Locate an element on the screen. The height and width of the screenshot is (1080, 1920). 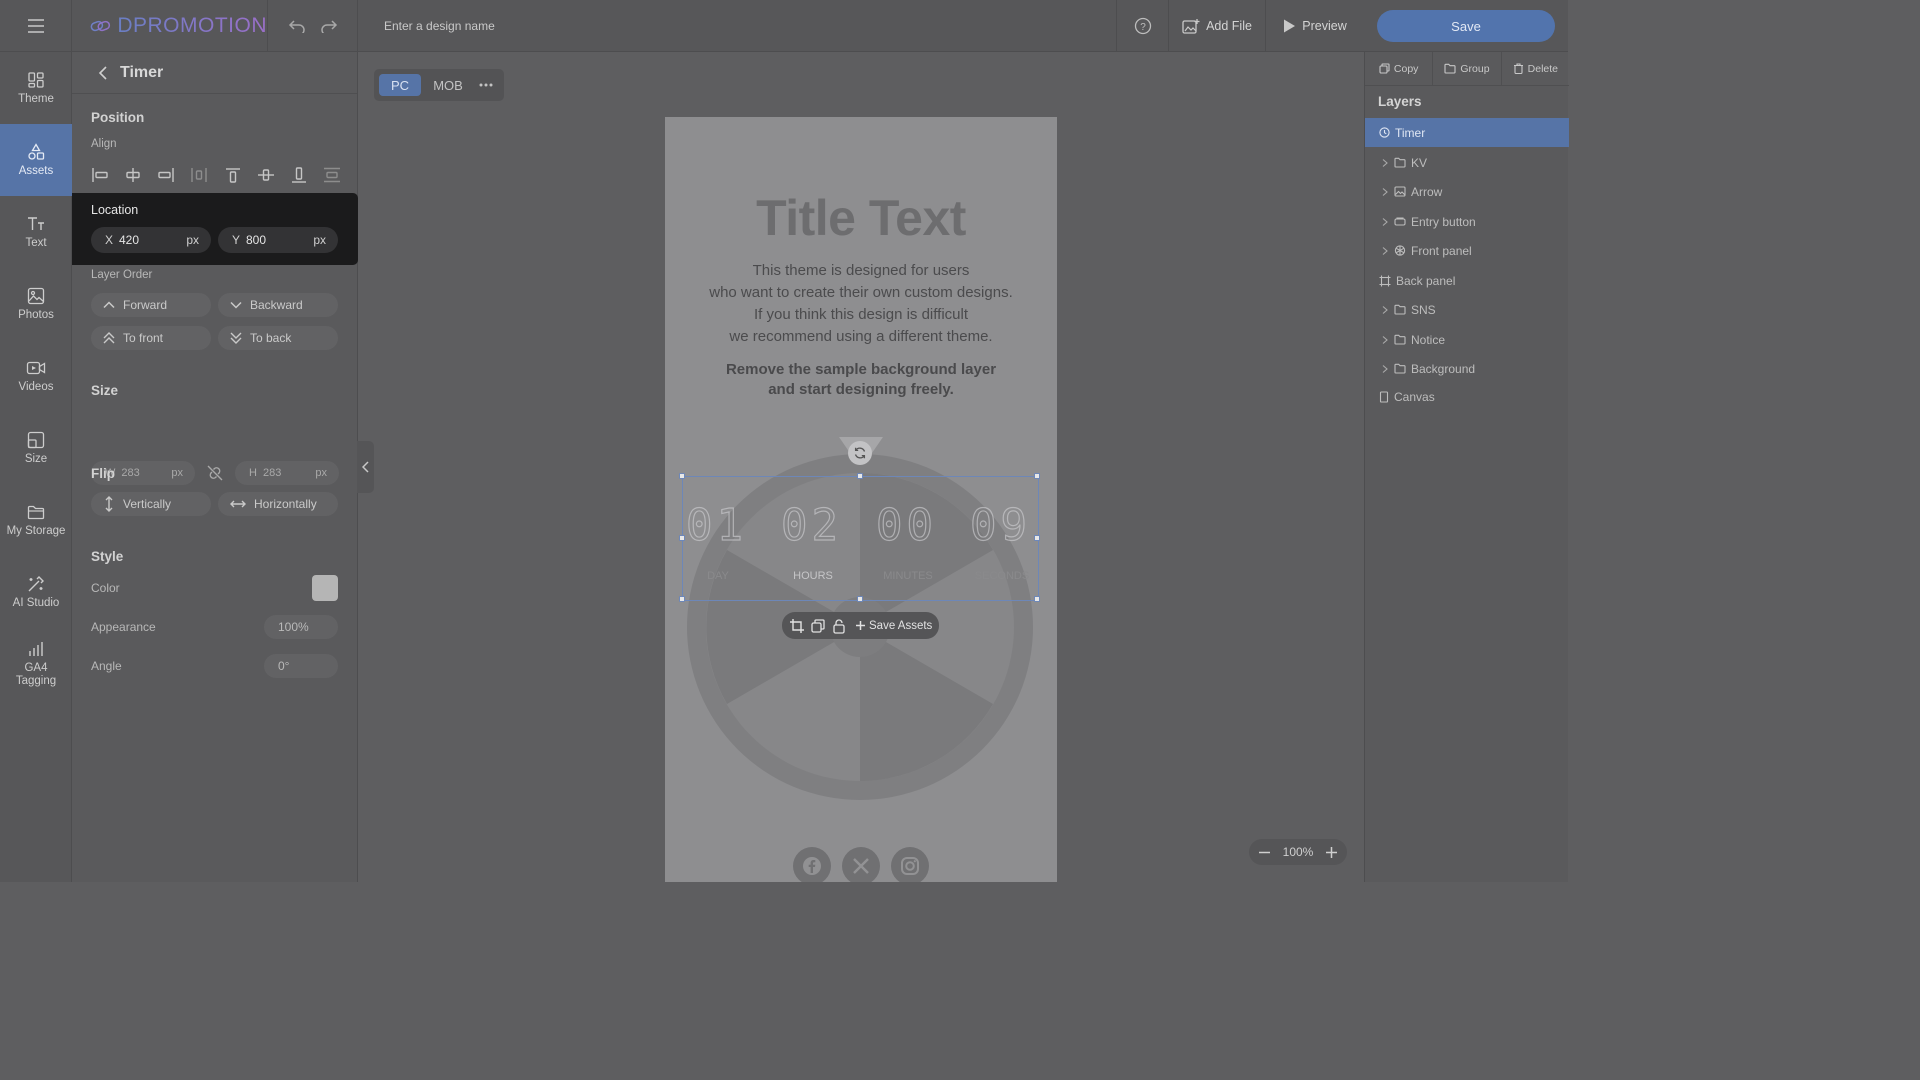
distribute-v-icon is located at coordinates (332, 175).